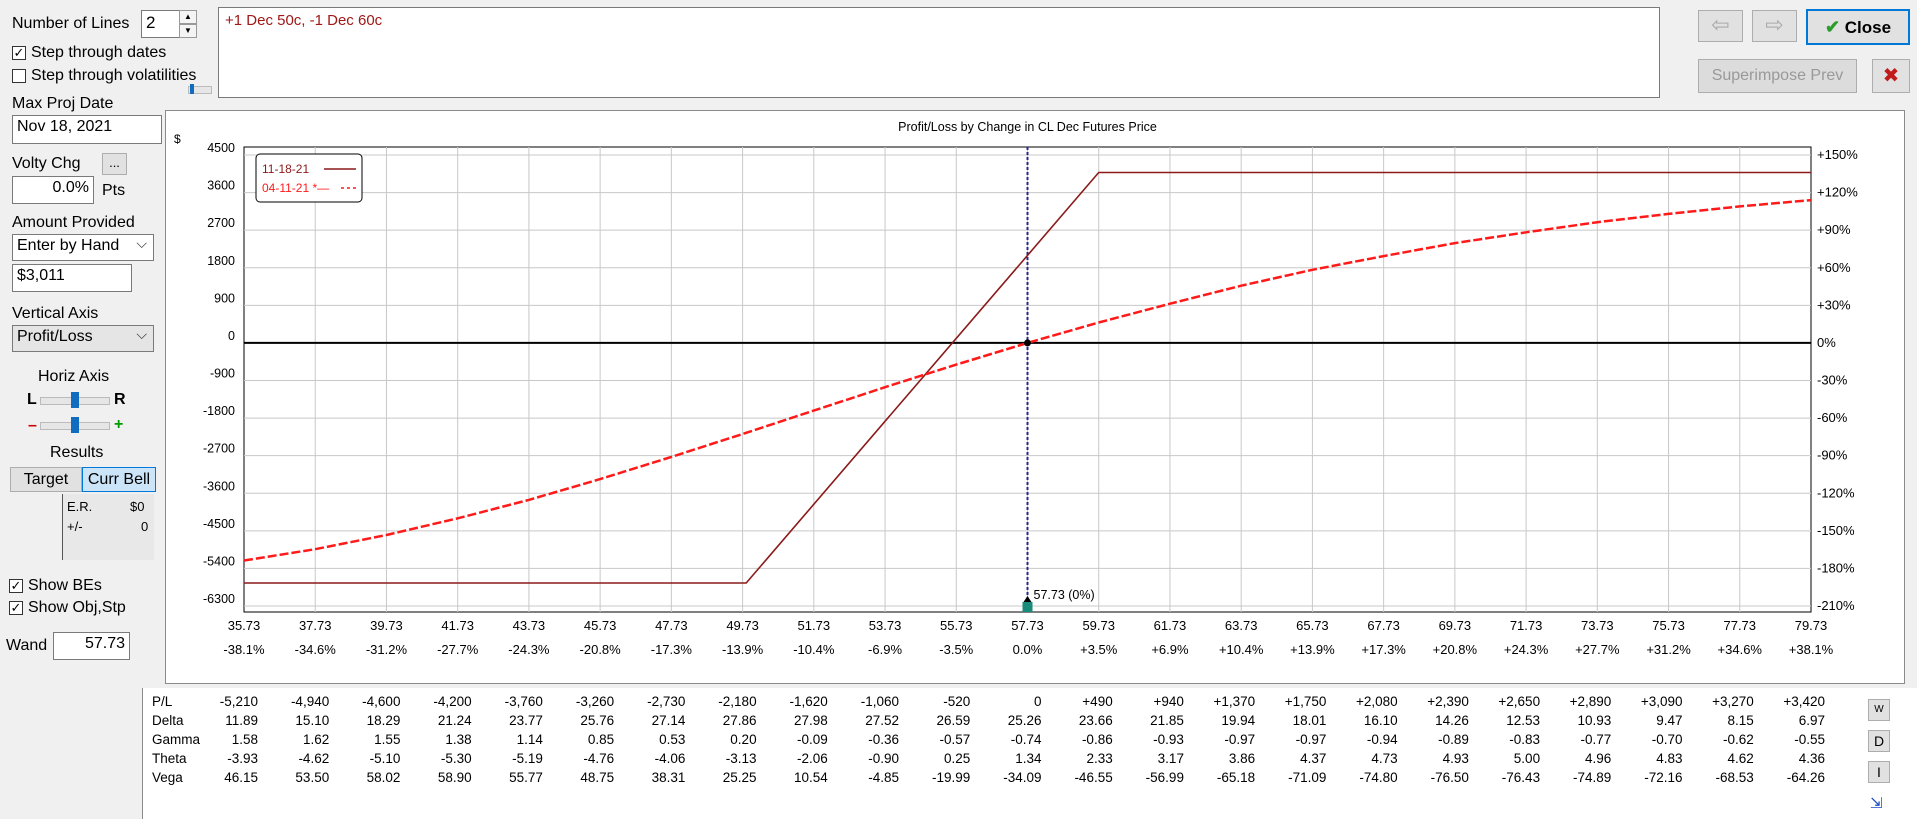 The height and width of the screenshot is (819, 1917). What do you see at coordinates (1027, 607) in the screenshot?
I see `wand-marker` at bounding box center [1027, 607].